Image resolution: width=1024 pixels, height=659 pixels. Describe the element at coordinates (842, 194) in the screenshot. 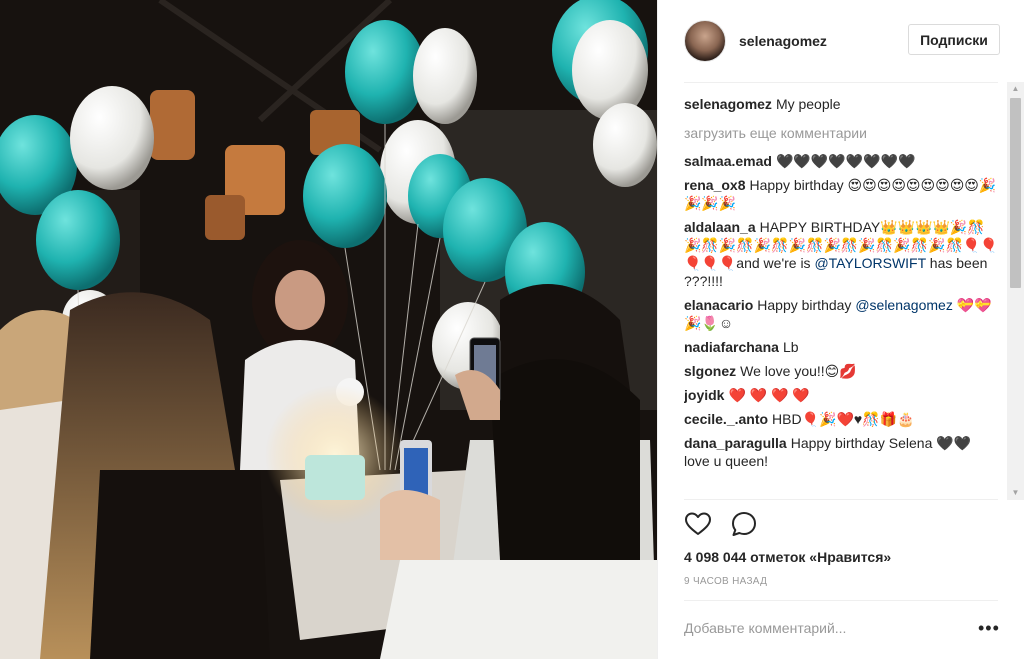

I see `comment-item: rena_ox8 Happy birthday 😍😍😍😍😍😍😍😍😍🎉🎉🎉🎉` at that location.